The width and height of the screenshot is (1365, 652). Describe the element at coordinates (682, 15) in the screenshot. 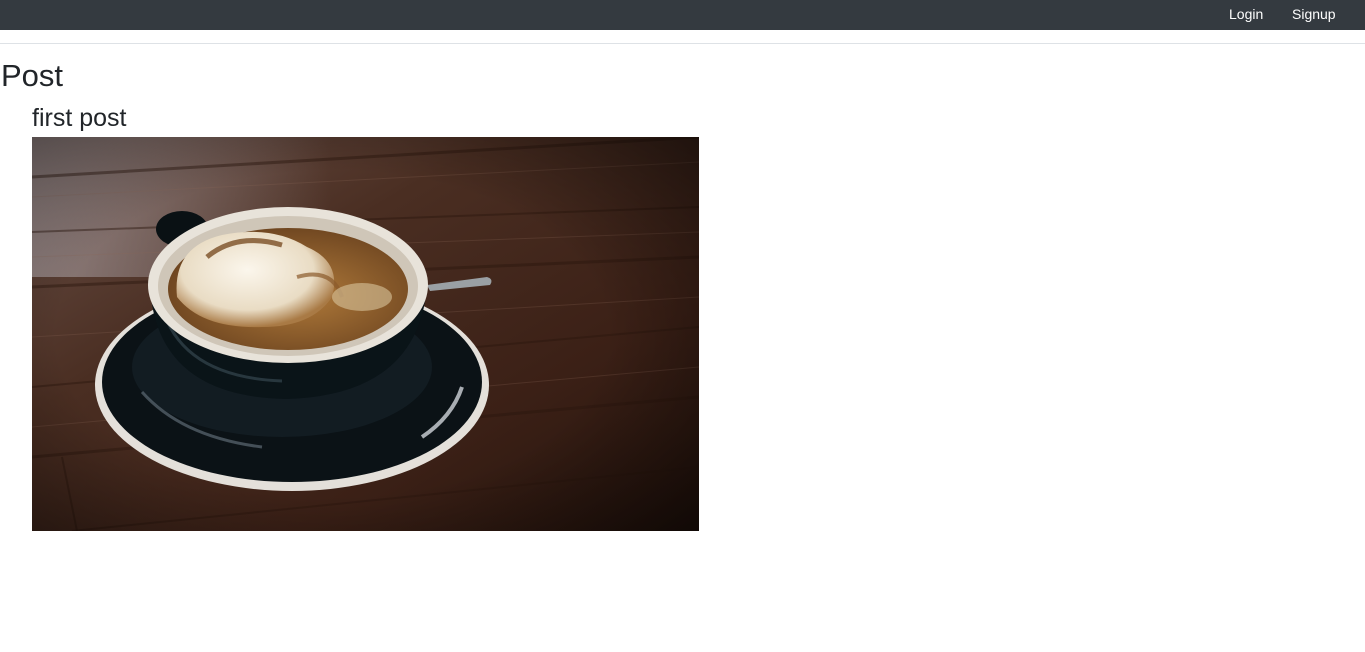

I see `top-navbar: Login Signup` at that location.